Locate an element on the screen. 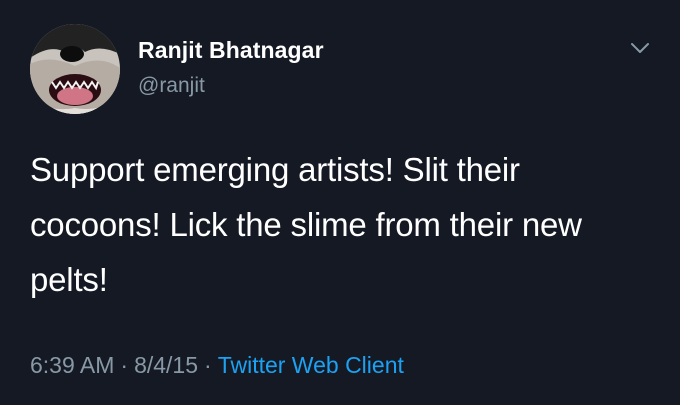  tweet-date: 8/4/15 is located at coordinates (166, 365).